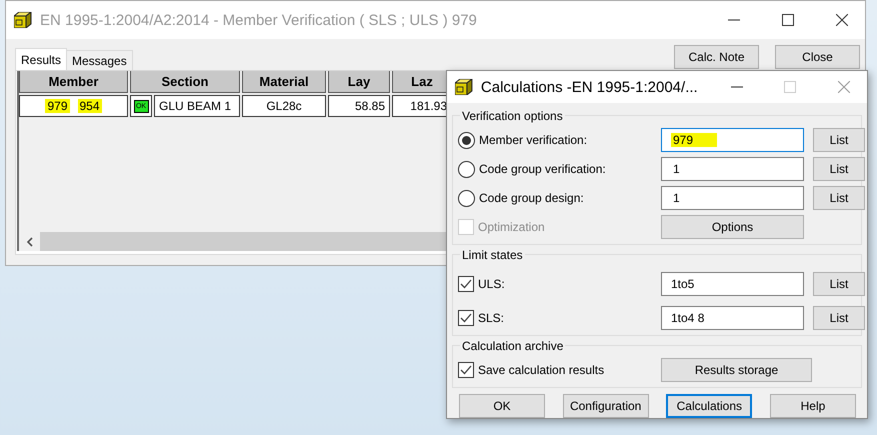  Describe the element at coordinates (732, 227) in the screenshot. I see `options-button: Options` at that location.